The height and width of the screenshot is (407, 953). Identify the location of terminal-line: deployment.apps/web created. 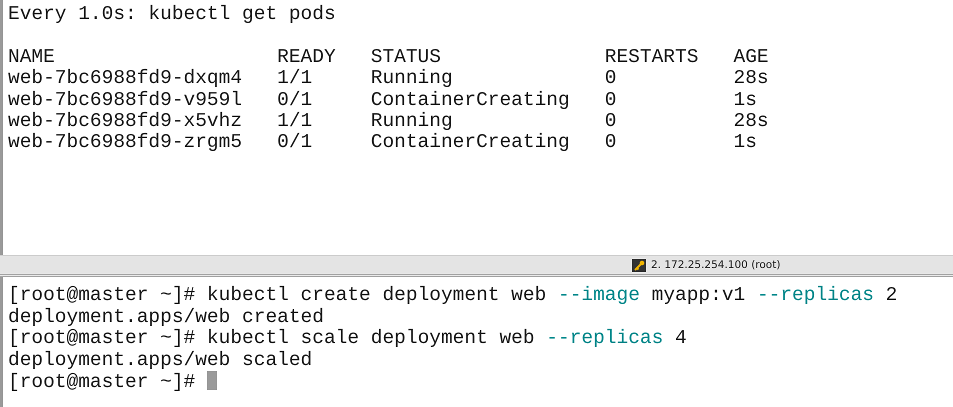
(166, 317).